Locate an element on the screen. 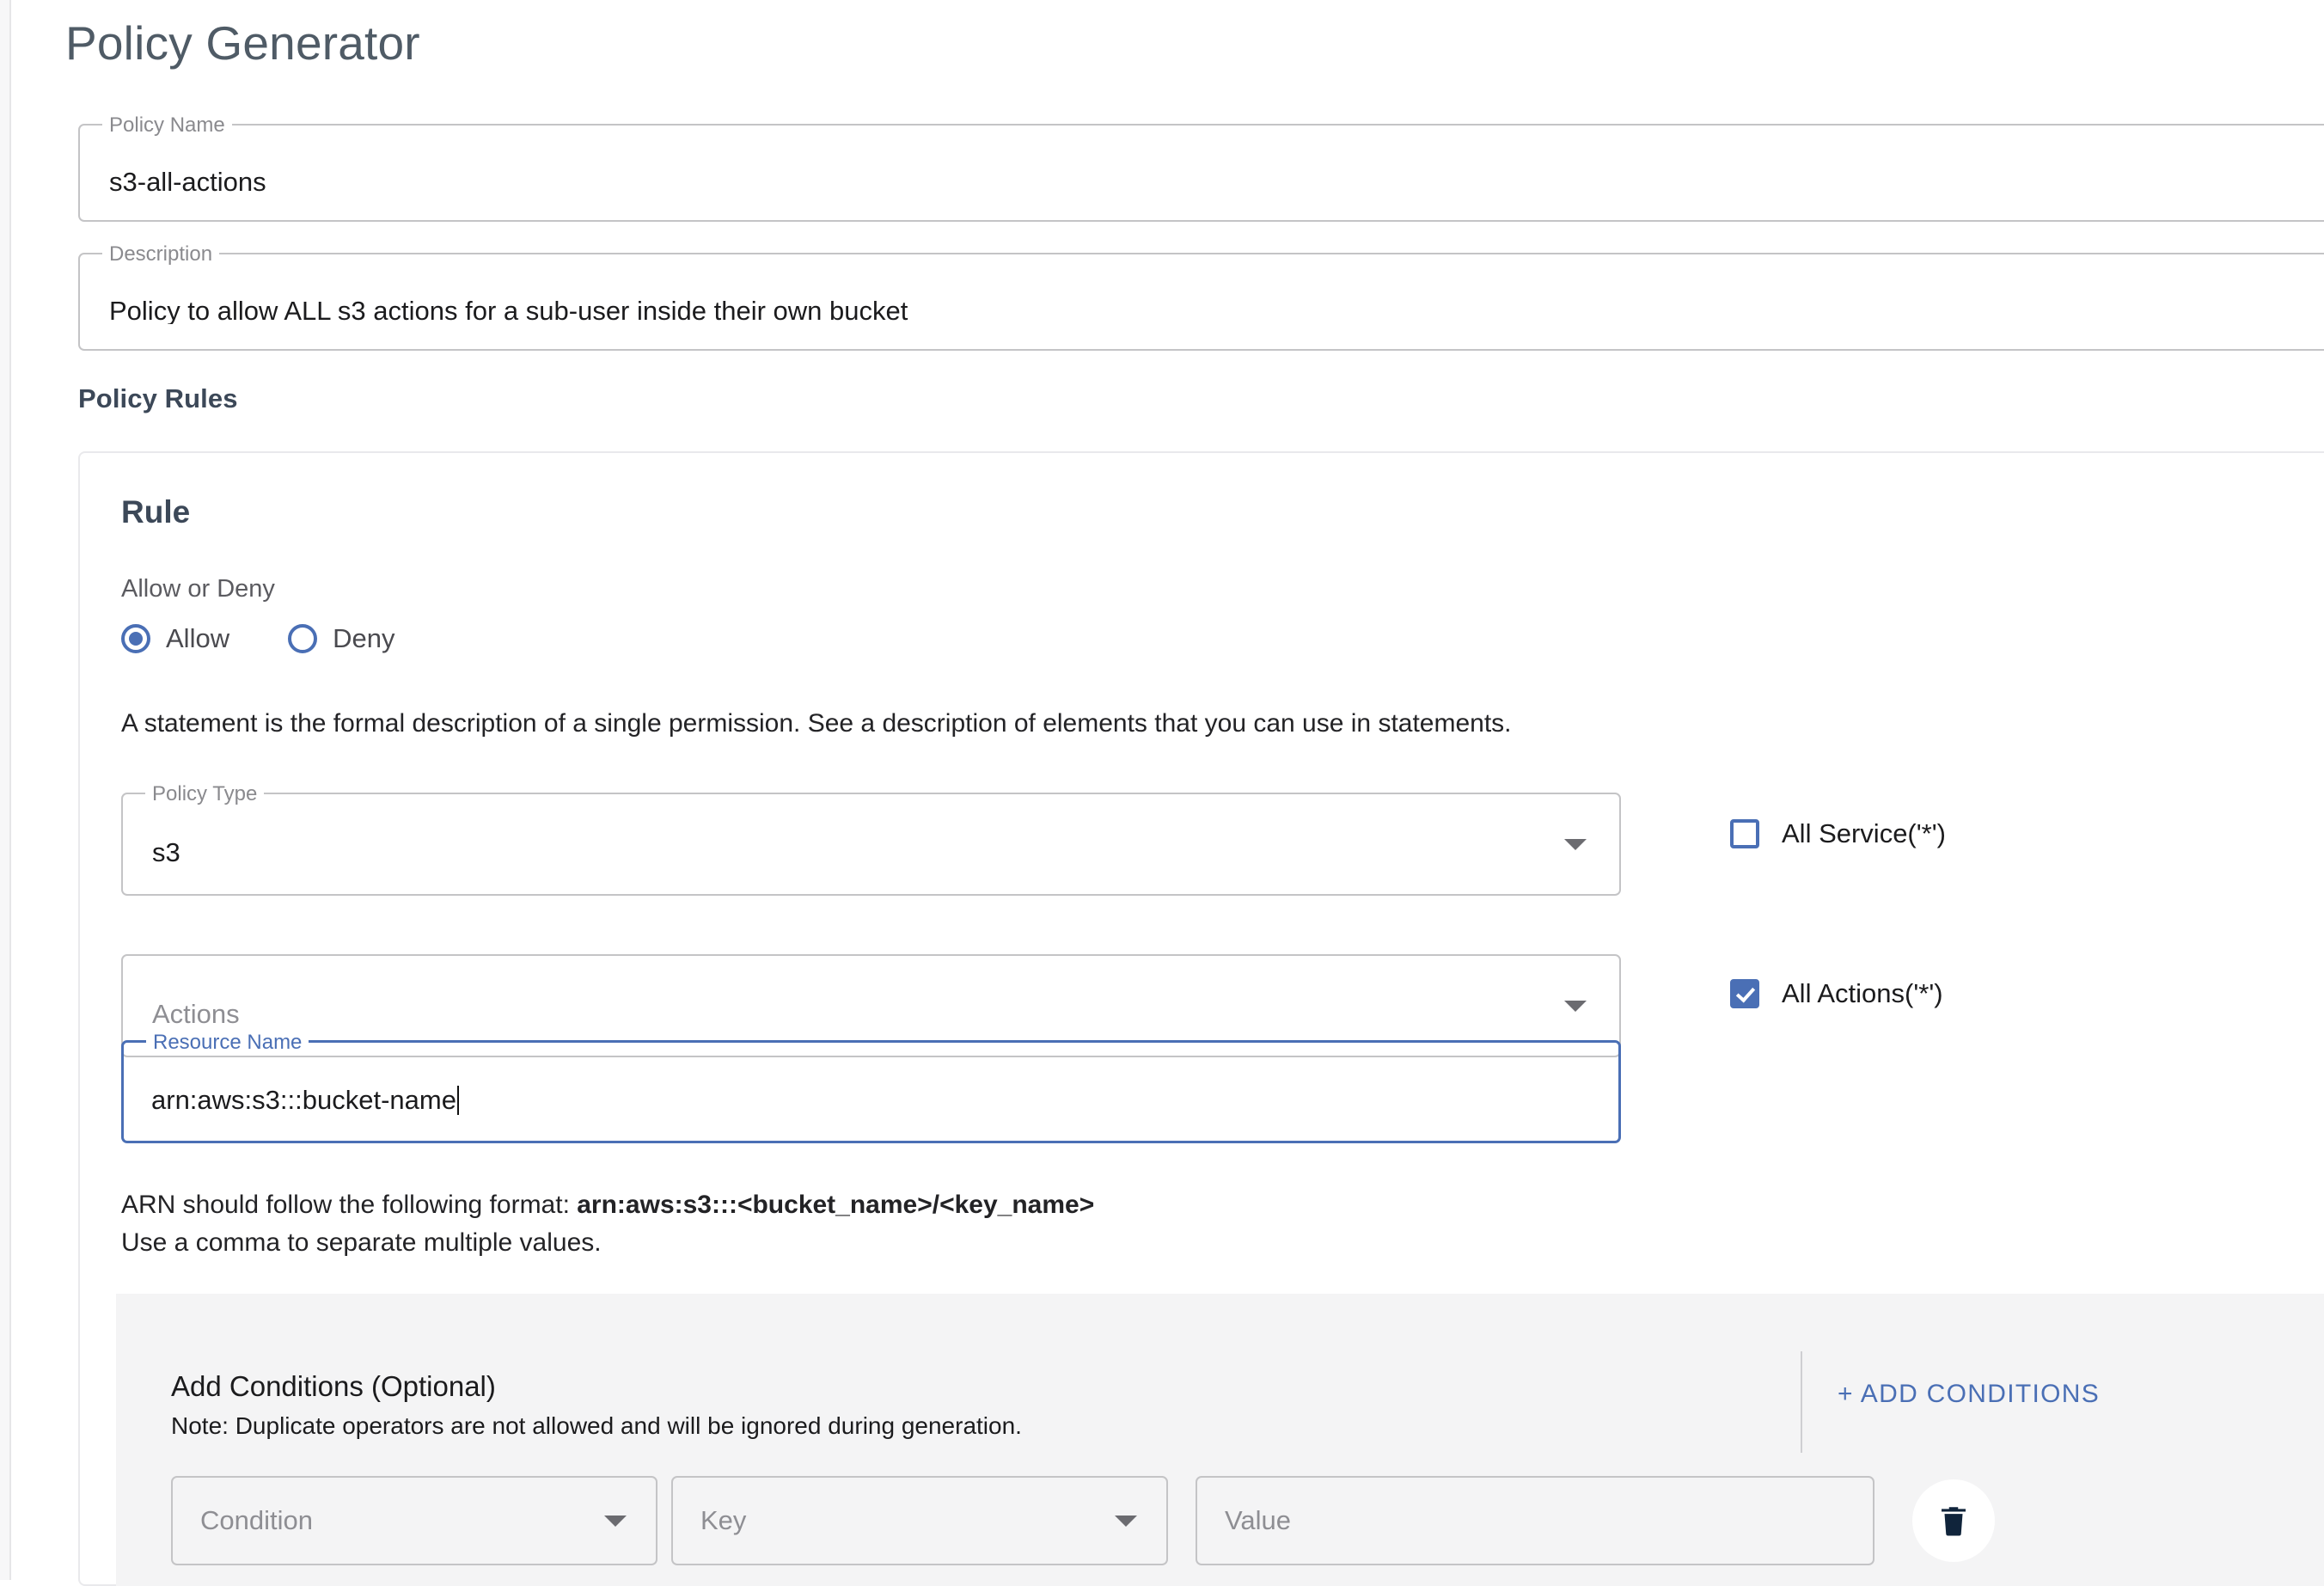  allow-deny-label: Allow or Deny is located at coordinates (198, 589).